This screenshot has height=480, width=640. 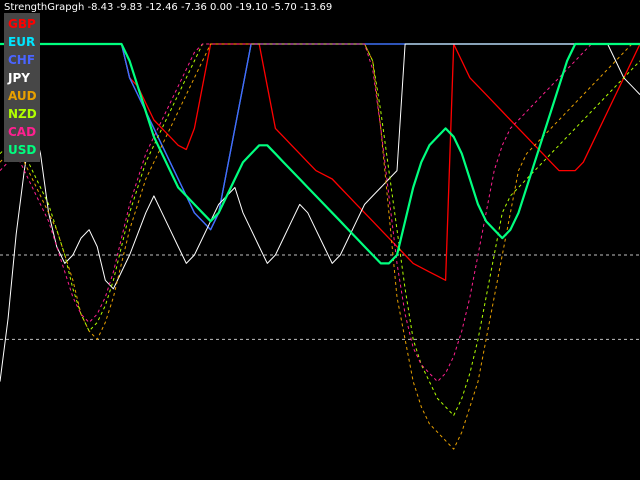 What do you see at coordinates (22, 114) in the screenshot?
I see `legend-item-nzd: NZD` at bounding box center [22, 114].